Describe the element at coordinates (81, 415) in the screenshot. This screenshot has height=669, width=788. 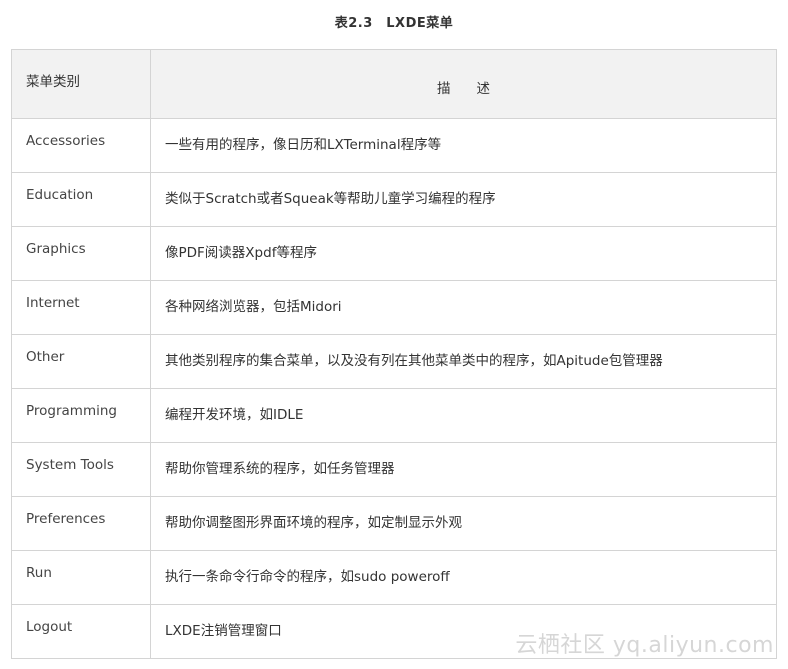
I see `row-category: Programming` at that location.